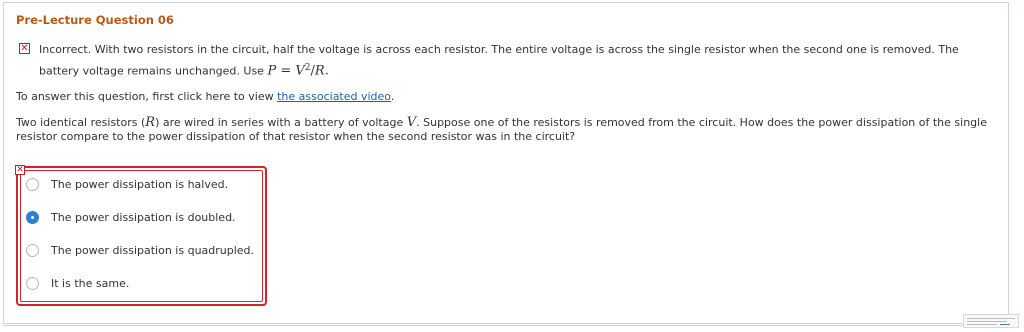  I want to click on prompt-v: V, so click(411, 122).